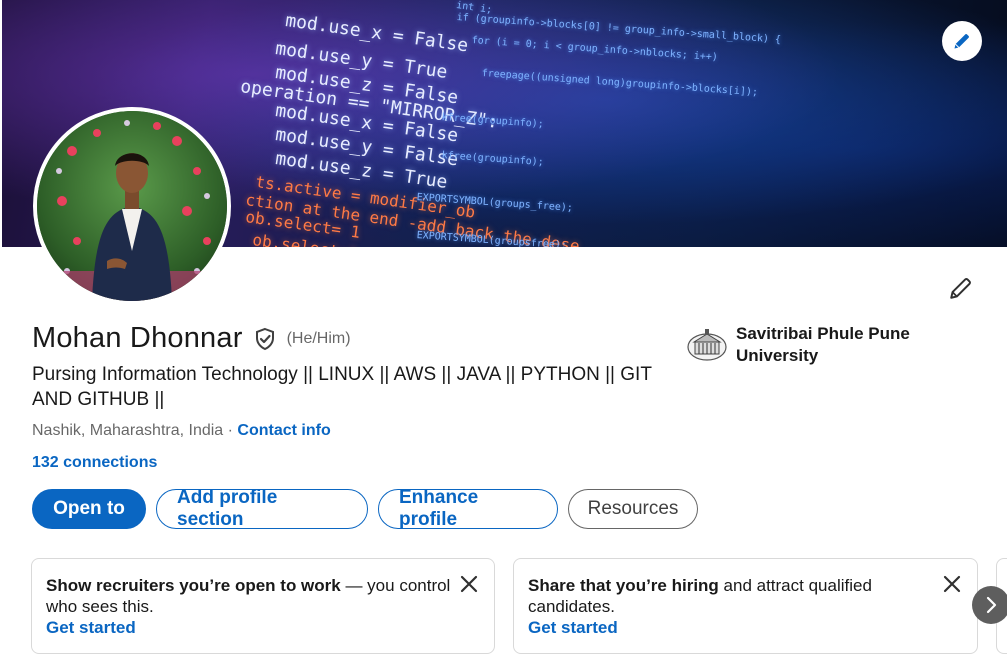 The height and width of the screenshot is (669, 1007). What do you see at coordinates (262, 508) in the screenshot?
I see `add-profile-section-button: Add profile section` at bounding box center [262, 508].